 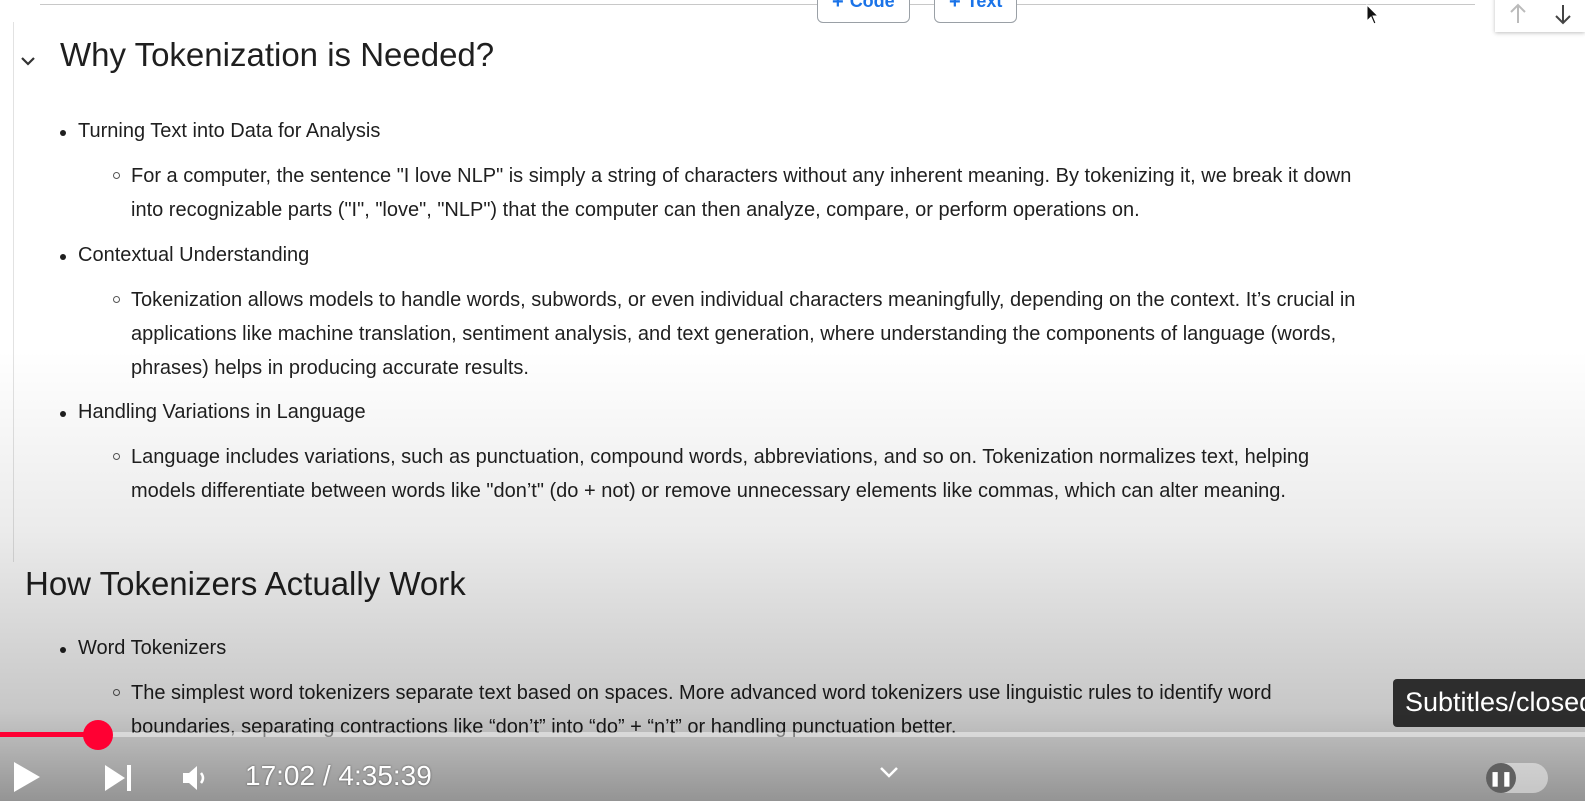 What do you see at coordinates (184, 255) in the screenshot?
I see `bullet-item: Contextual Understanding` at bounding box center [184, 255].